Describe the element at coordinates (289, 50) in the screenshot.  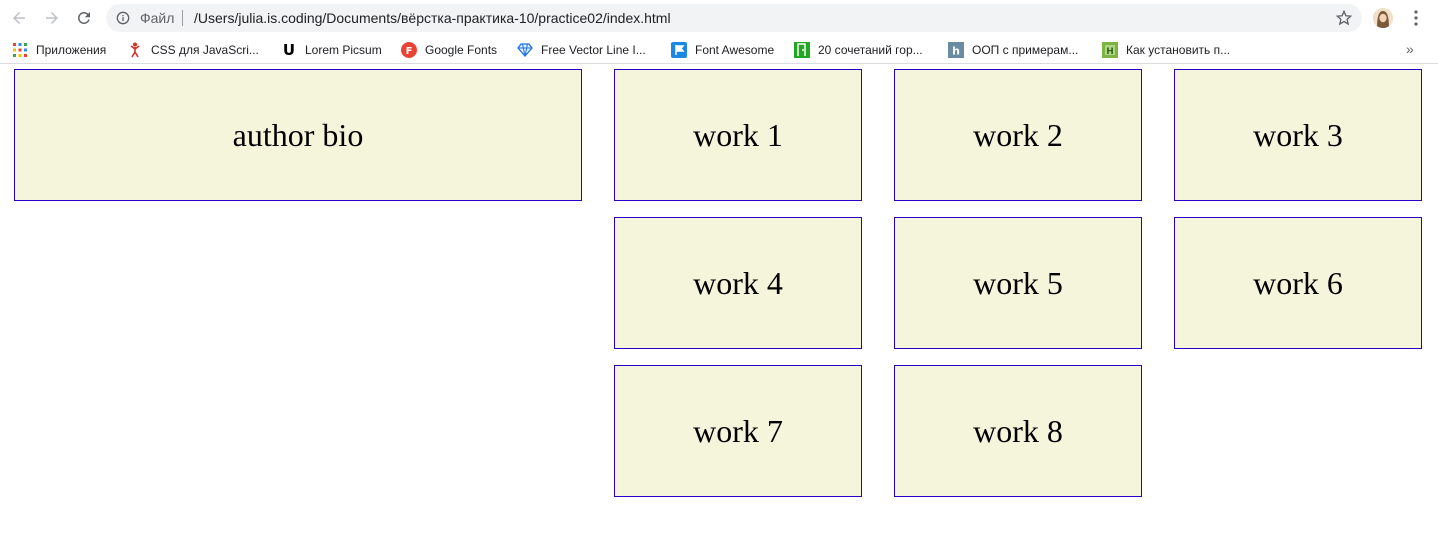
I see `lorem-picsum-icon: U` at that location.